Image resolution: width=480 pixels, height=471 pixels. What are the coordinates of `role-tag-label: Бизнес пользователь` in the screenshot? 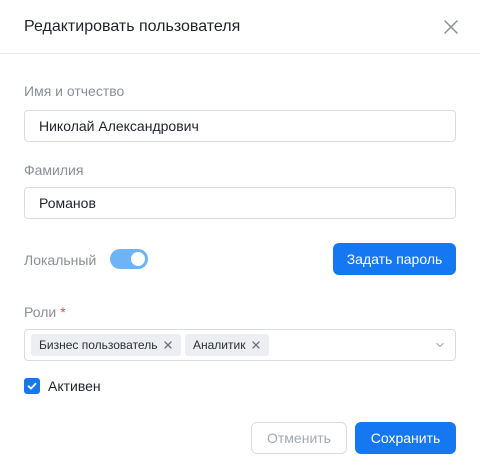 It's located at (98, 345).